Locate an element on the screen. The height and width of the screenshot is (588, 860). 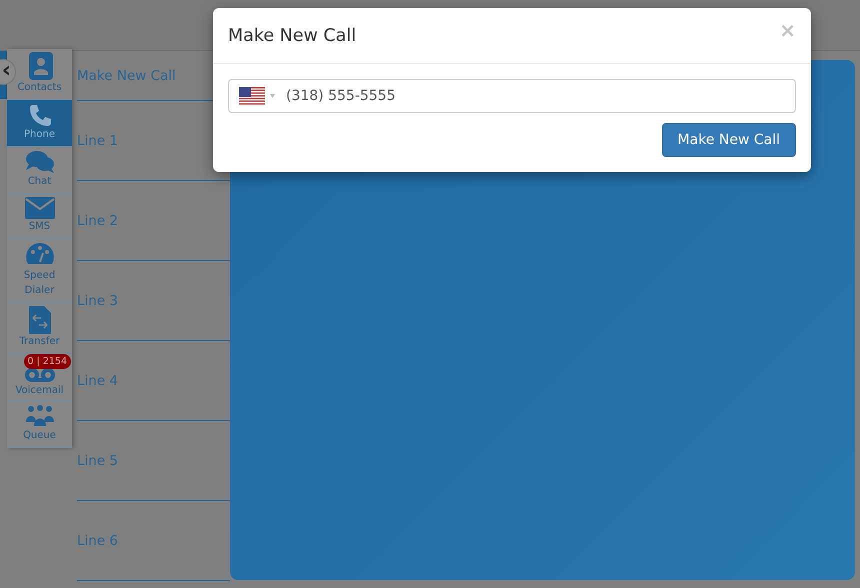
phone-icon is located at coordinates (40, 115).